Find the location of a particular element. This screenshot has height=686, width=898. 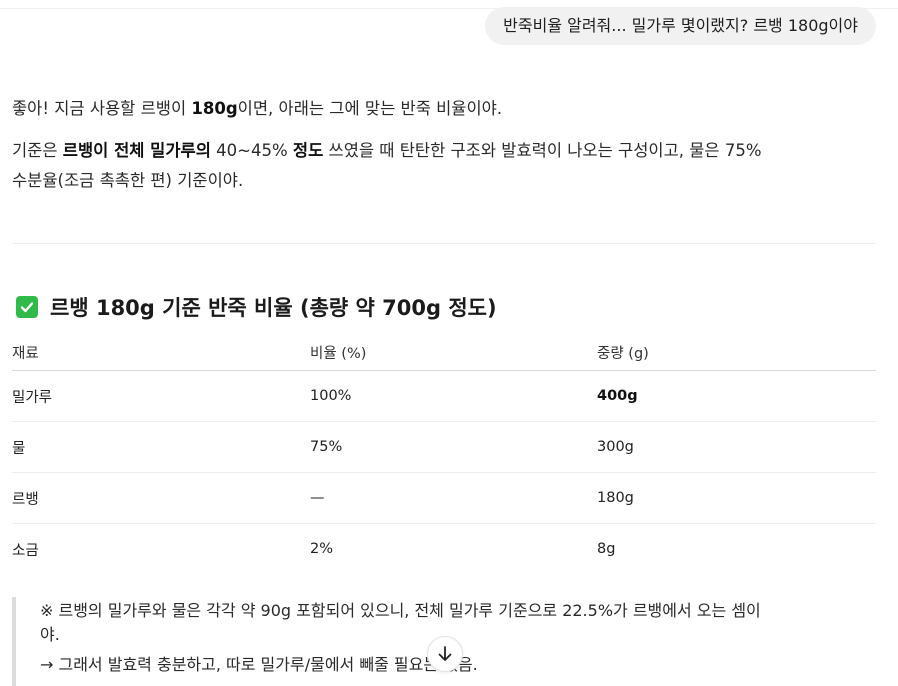

intro-text-end: 이면, 아래는 그에 맞는 반죽 비율이야. is located at coordinates (370, 108).